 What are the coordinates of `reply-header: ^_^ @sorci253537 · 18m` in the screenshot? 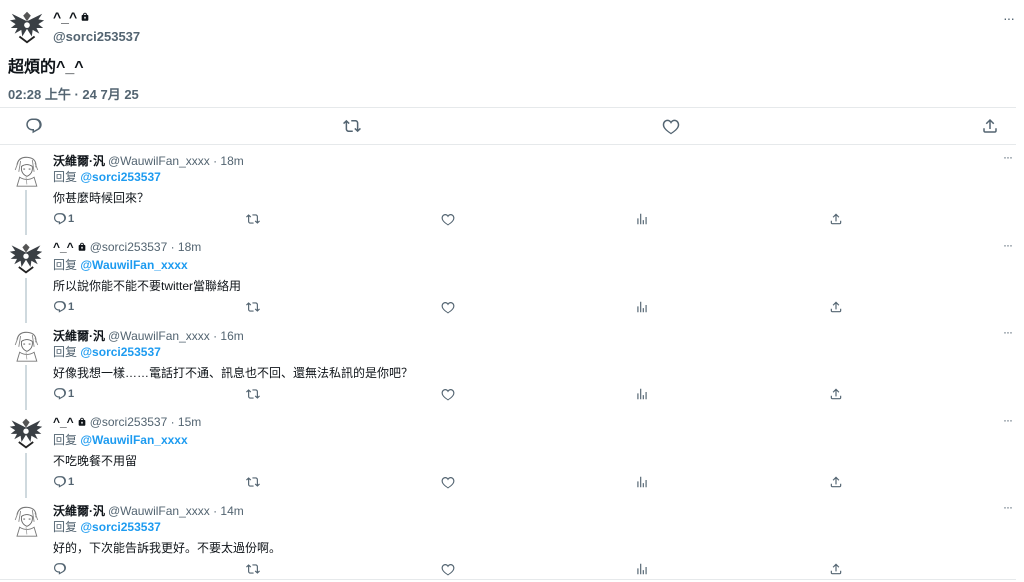 It's located at (127, 247).